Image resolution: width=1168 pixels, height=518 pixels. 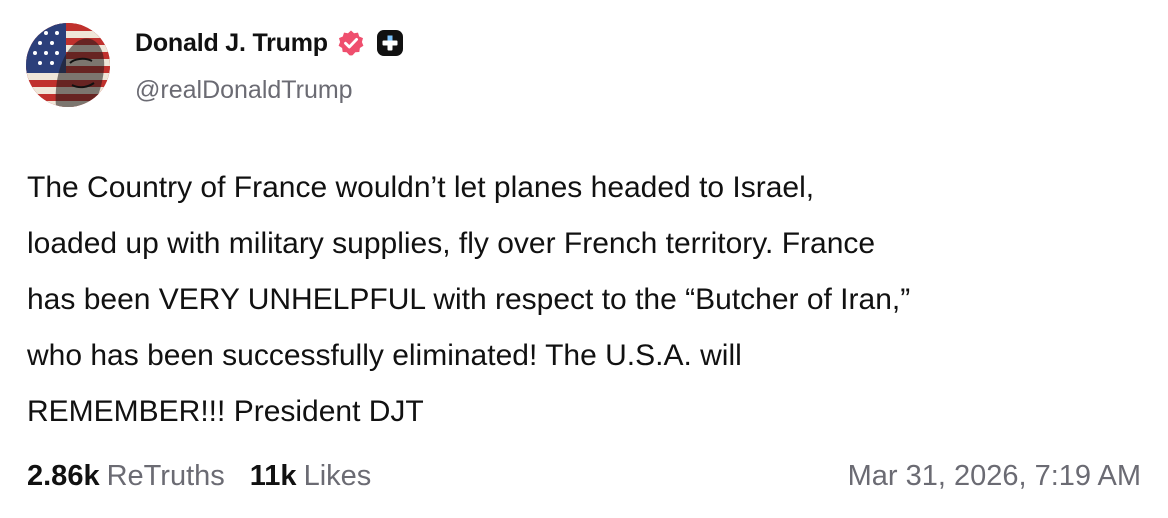 I want to click on post-text-line: REMEMBER!!! President DJT, so click(x=225, y=411).